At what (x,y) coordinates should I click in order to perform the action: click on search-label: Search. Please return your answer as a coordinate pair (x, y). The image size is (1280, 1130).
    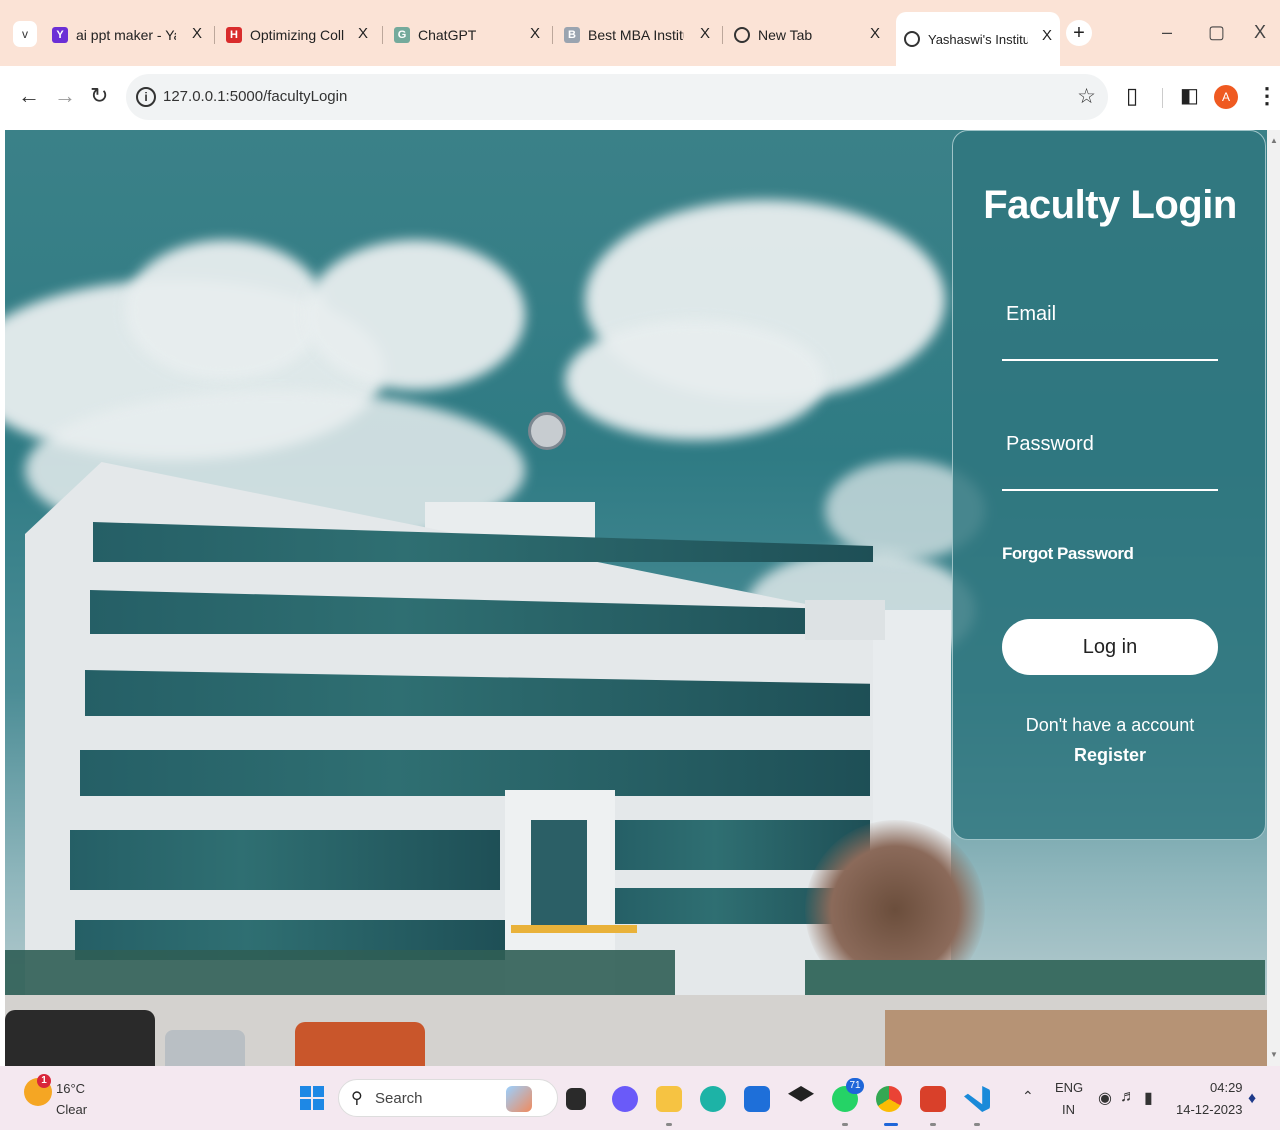
    Looking at the image, I should click on (399, 1098).